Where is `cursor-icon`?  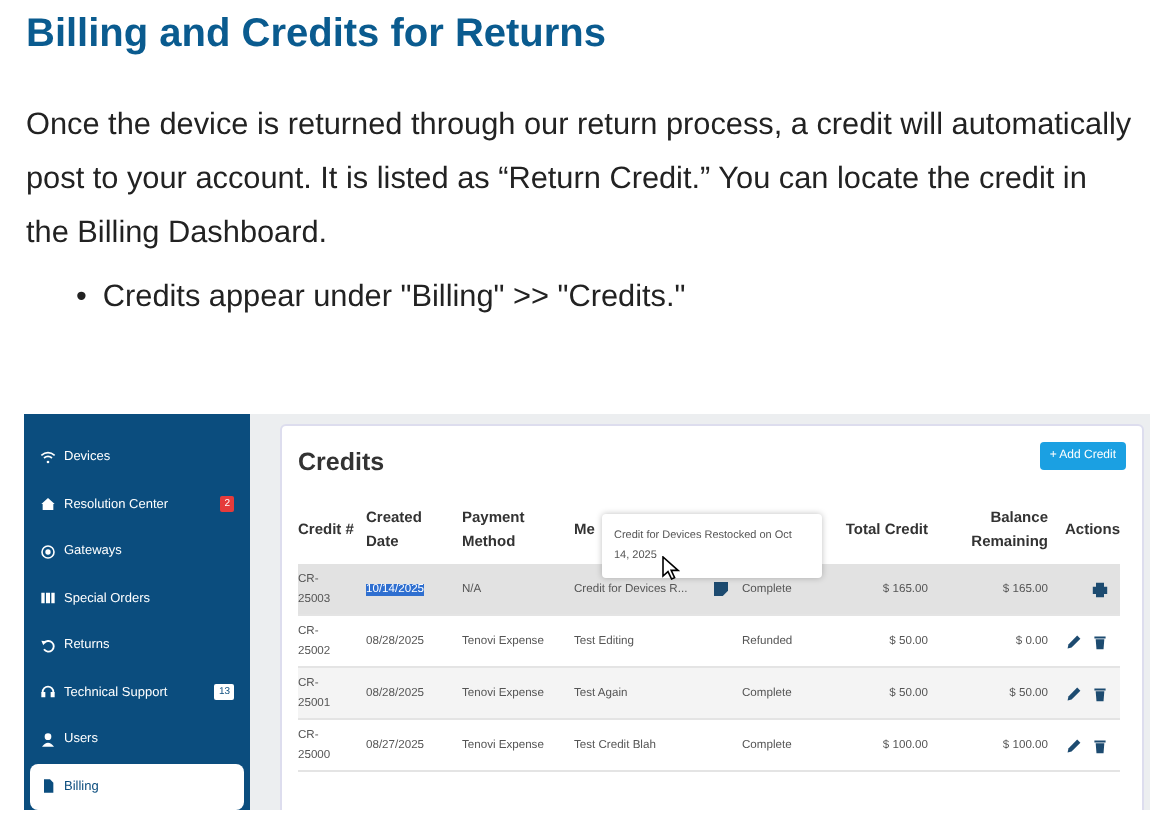 cursor-icon is located at coordinates (671, 568).